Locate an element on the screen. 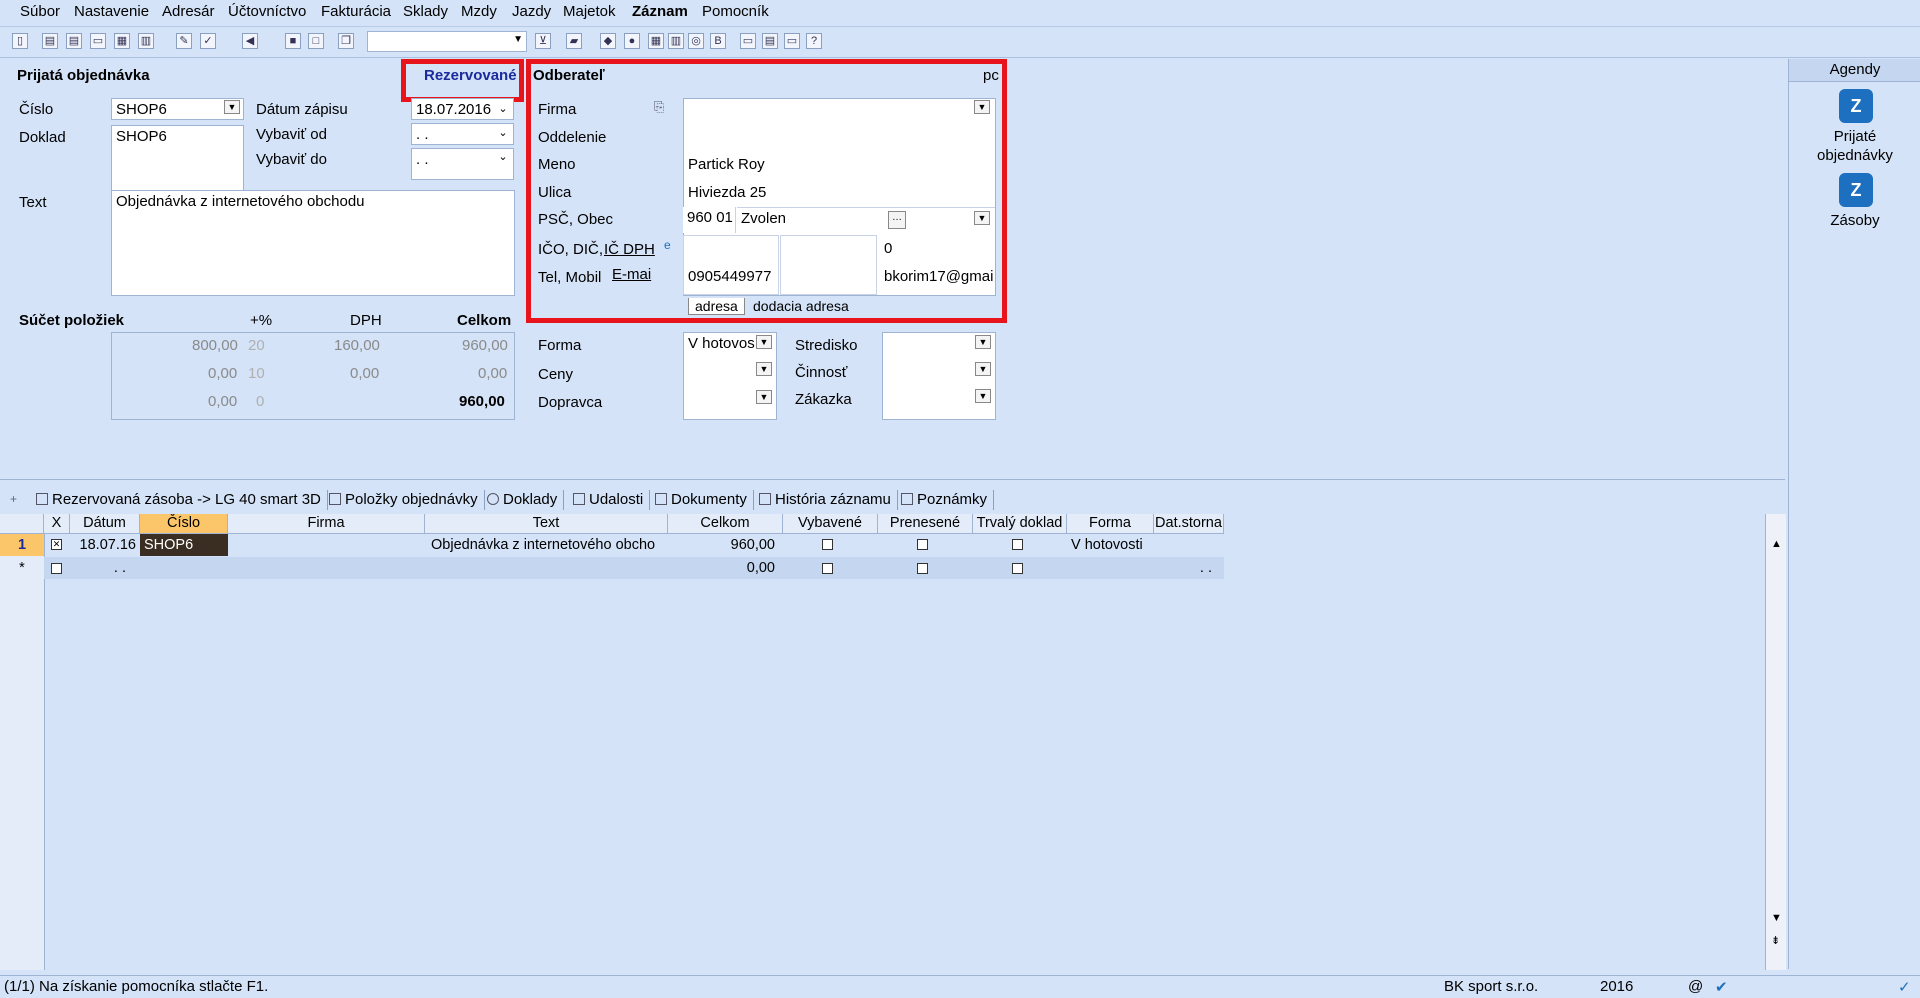 This screenshot has width=1920, height=998. ceny-dropdown: ▼ is located at coordinates (764, 369).